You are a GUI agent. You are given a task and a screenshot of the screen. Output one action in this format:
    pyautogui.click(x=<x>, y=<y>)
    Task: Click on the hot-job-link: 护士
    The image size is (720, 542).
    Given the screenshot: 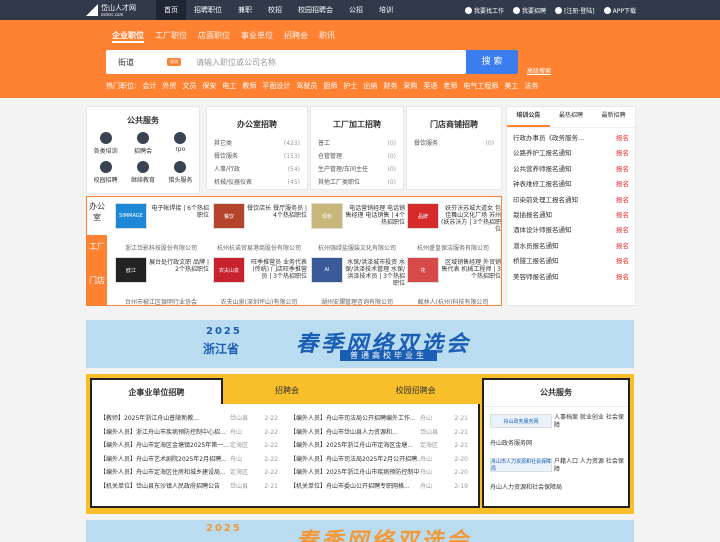 What is the action you would take?
    pyautogui.click(x=350, y=86)
    